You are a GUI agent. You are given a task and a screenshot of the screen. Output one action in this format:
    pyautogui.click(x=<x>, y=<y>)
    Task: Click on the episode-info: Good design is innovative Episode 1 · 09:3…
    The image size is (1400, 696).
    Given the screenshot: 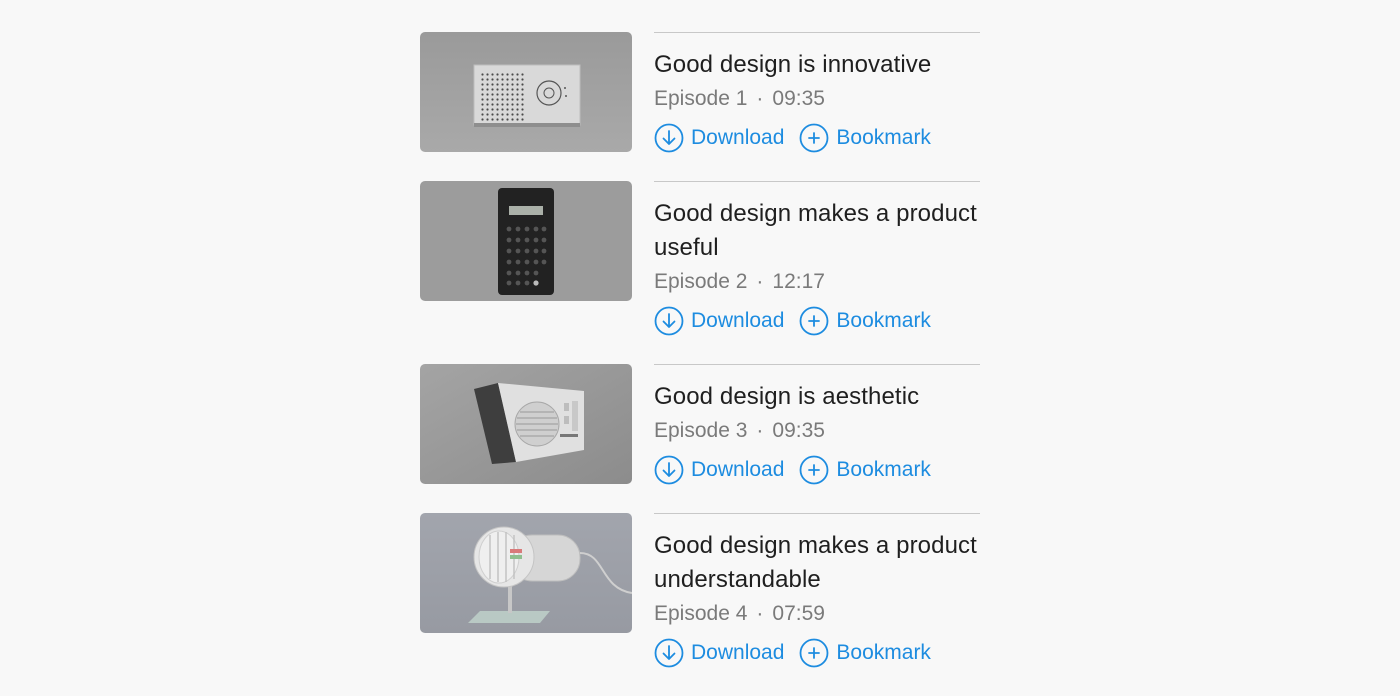 What is the action you would take?
    pyautogui.click(x=817, y=92)
    